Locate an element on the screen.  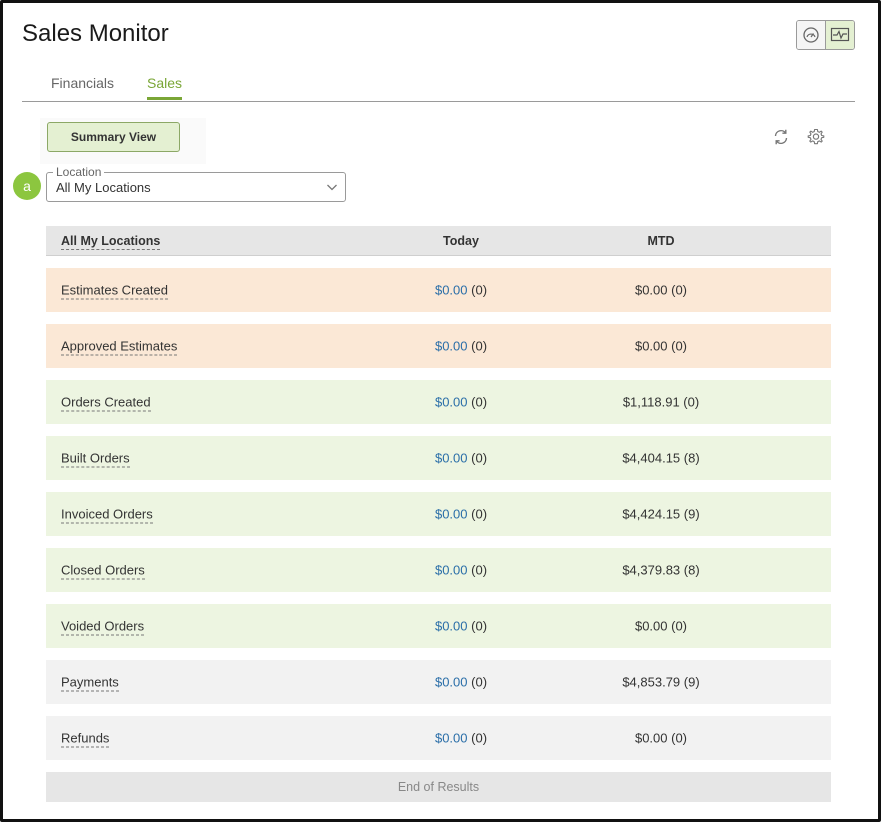
table-row: Approved Estimates $0.00 (0) $0.00 (0) is located at coordinates (438, 346).